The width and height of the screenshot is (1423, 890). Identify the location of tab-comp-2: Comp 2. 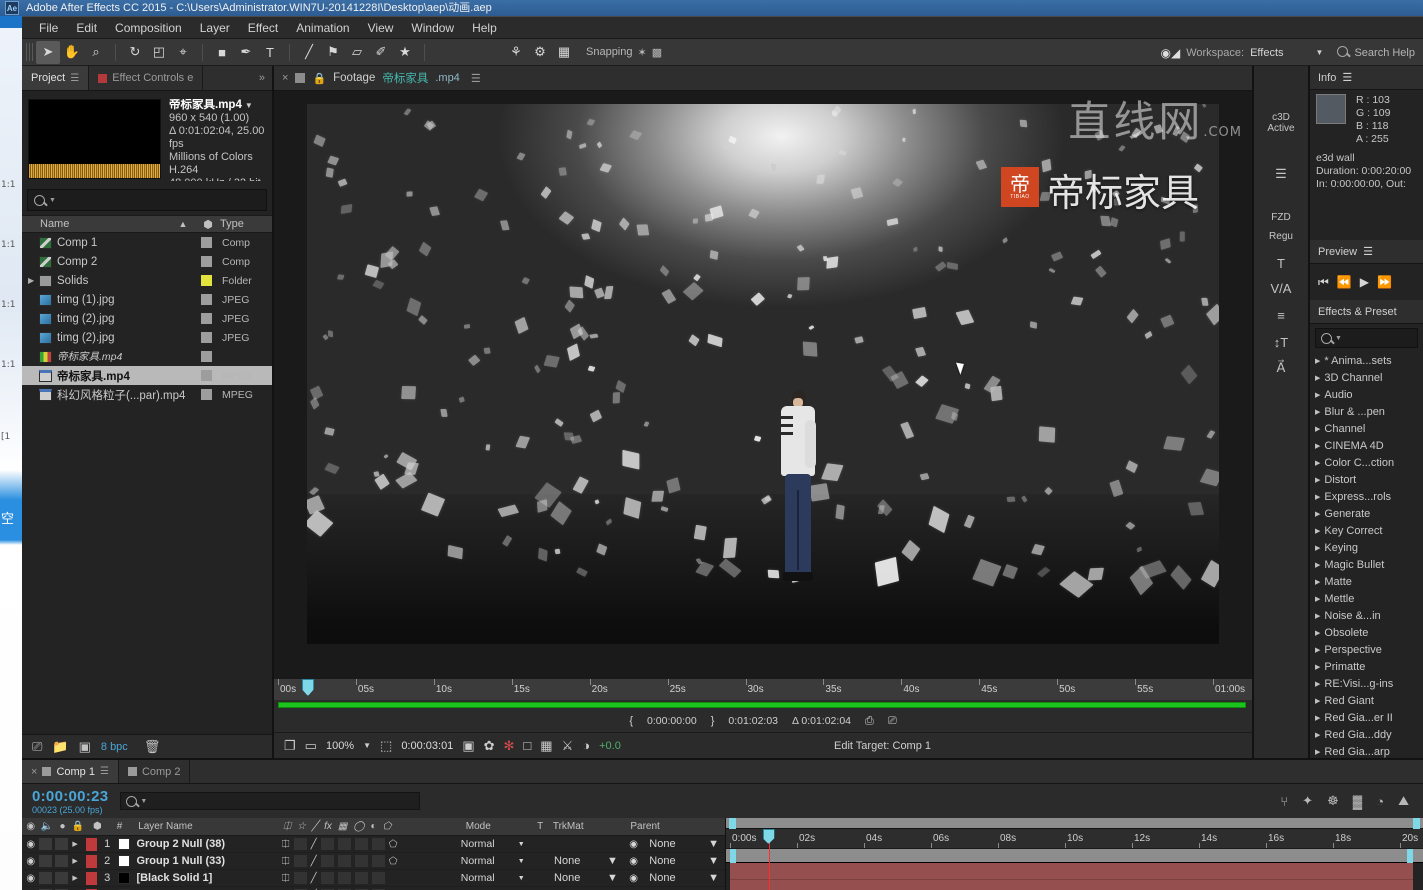
(155, 771).